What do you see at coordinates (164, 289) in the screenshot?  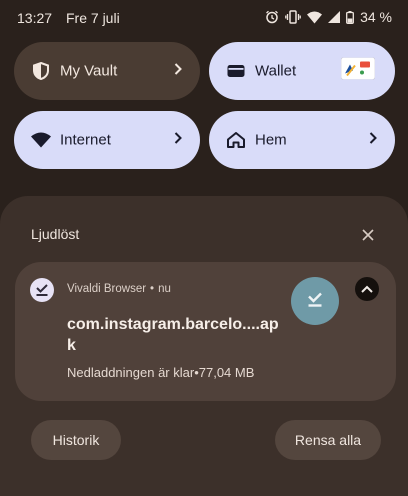 I see `notification-time: nu` at bounding box center [164, 289].